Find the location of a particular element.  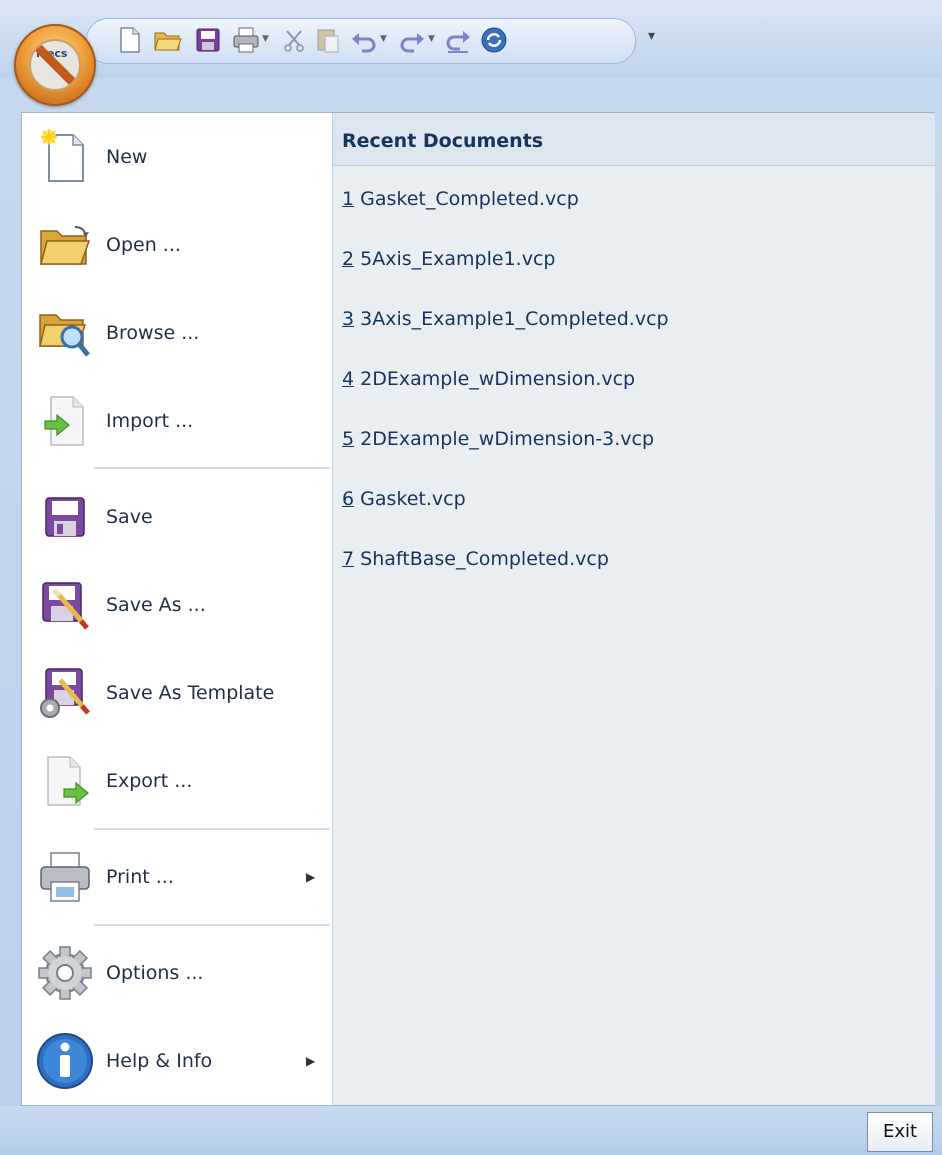

cut-icon is located at coordinates (294, 40).